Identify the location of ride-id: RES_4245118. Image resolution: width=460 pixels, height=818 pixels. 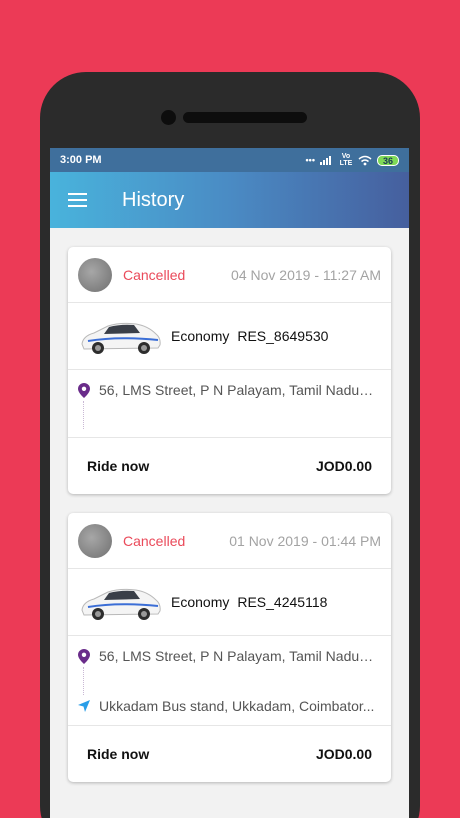
(282, 602).